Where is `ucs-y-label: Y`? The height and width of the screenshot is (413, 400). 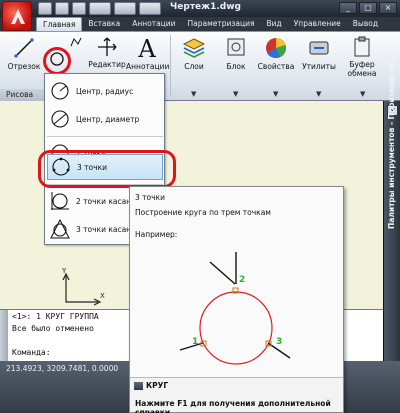 ucs-y-label: Y is located at coordinates (64, 271).